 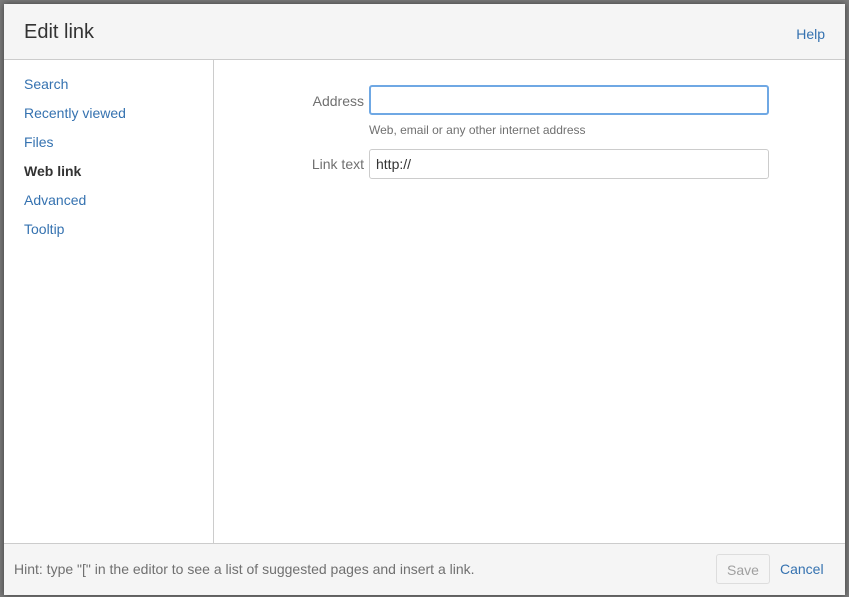 I want to click on cancel-button: Cancel, so click(x=802, y=569).